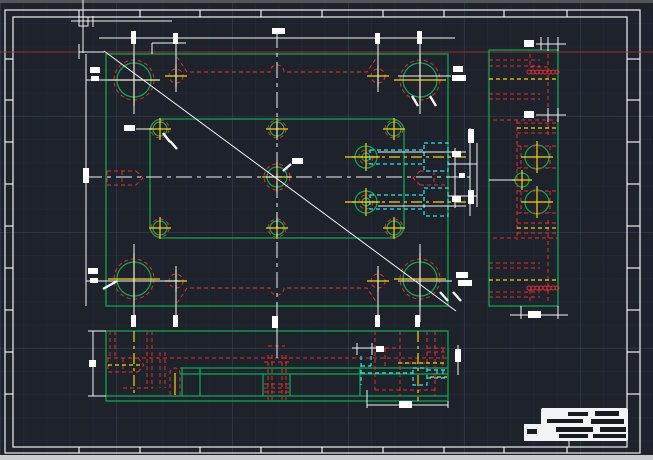  What do you see at coordinates (532, 431) in the screenshot?
I see `title-block-logo-glyph` at bounding box center [532, 431].